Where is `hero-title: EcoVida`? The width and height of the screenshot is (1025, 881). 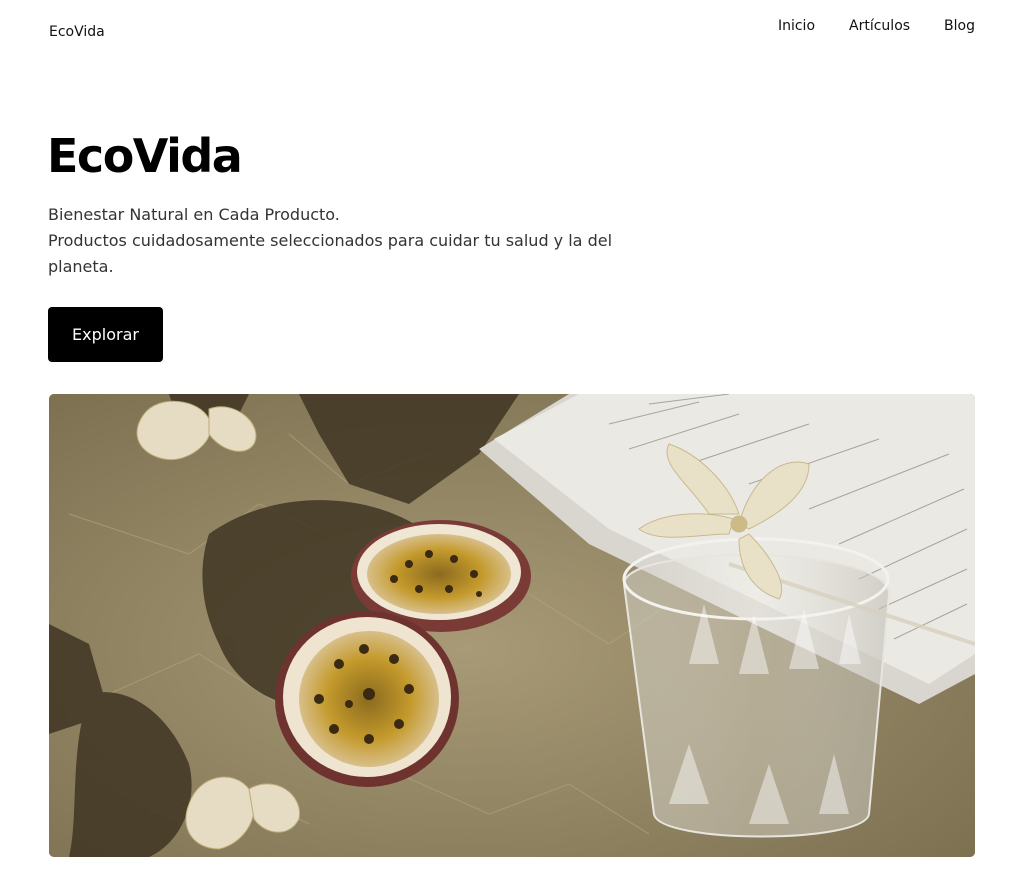 hero-title: EcoVida is located at coordinates (145, 156).